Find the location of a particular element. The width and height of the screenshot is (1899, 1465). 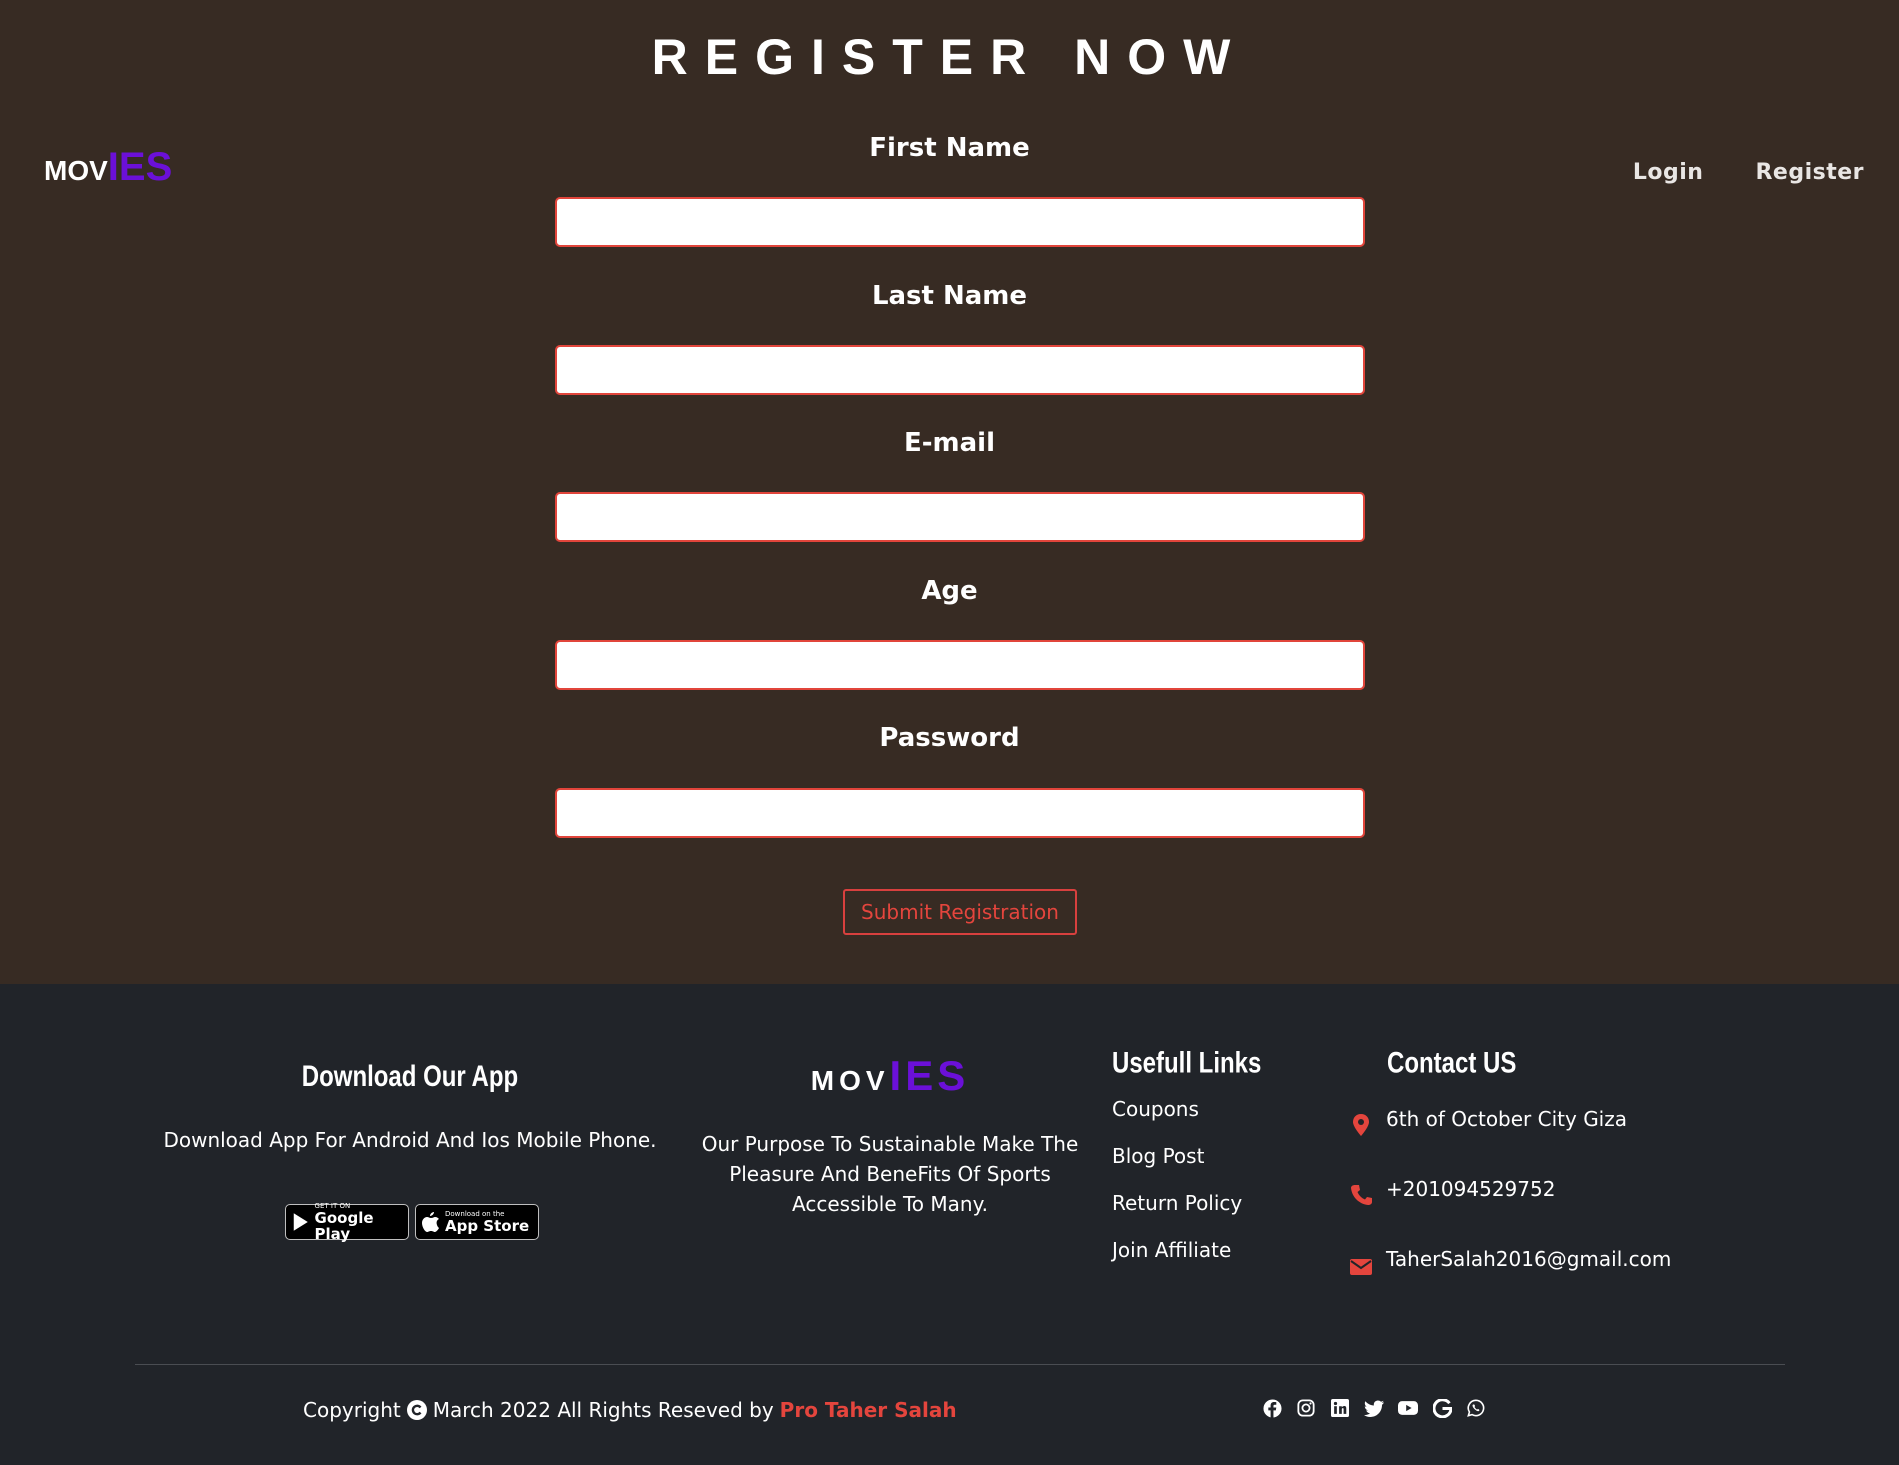

facebook-icon is located at coordinates (1272, 1408).